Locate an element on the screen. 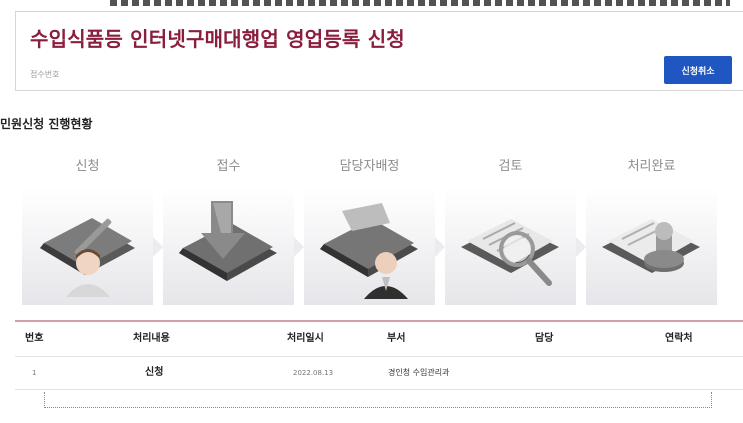  step-label: 접수 is located at coordinates (228, 166).